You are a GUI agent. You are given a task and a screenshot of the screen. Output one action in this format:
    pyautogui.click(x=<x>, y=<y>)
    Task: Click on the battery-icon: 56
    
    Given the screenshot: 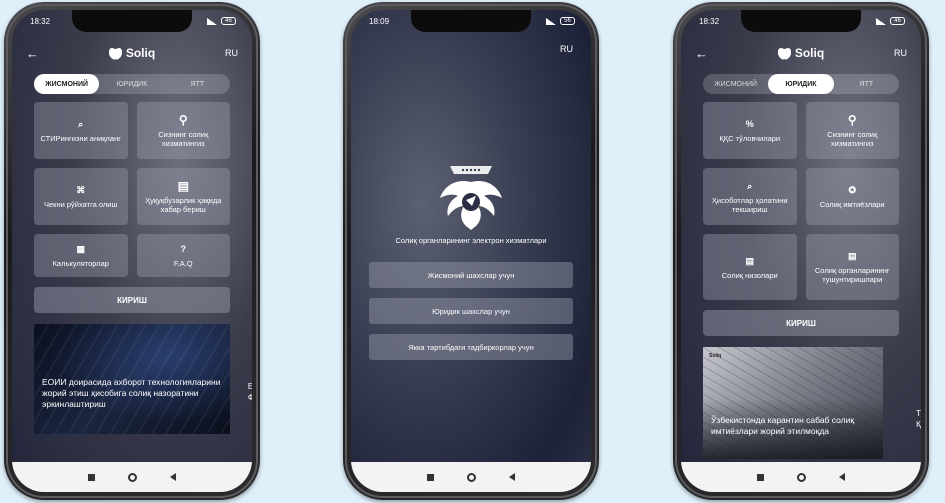 What is the action you would take?
    pyautogui.click(x=567, y=21)
    